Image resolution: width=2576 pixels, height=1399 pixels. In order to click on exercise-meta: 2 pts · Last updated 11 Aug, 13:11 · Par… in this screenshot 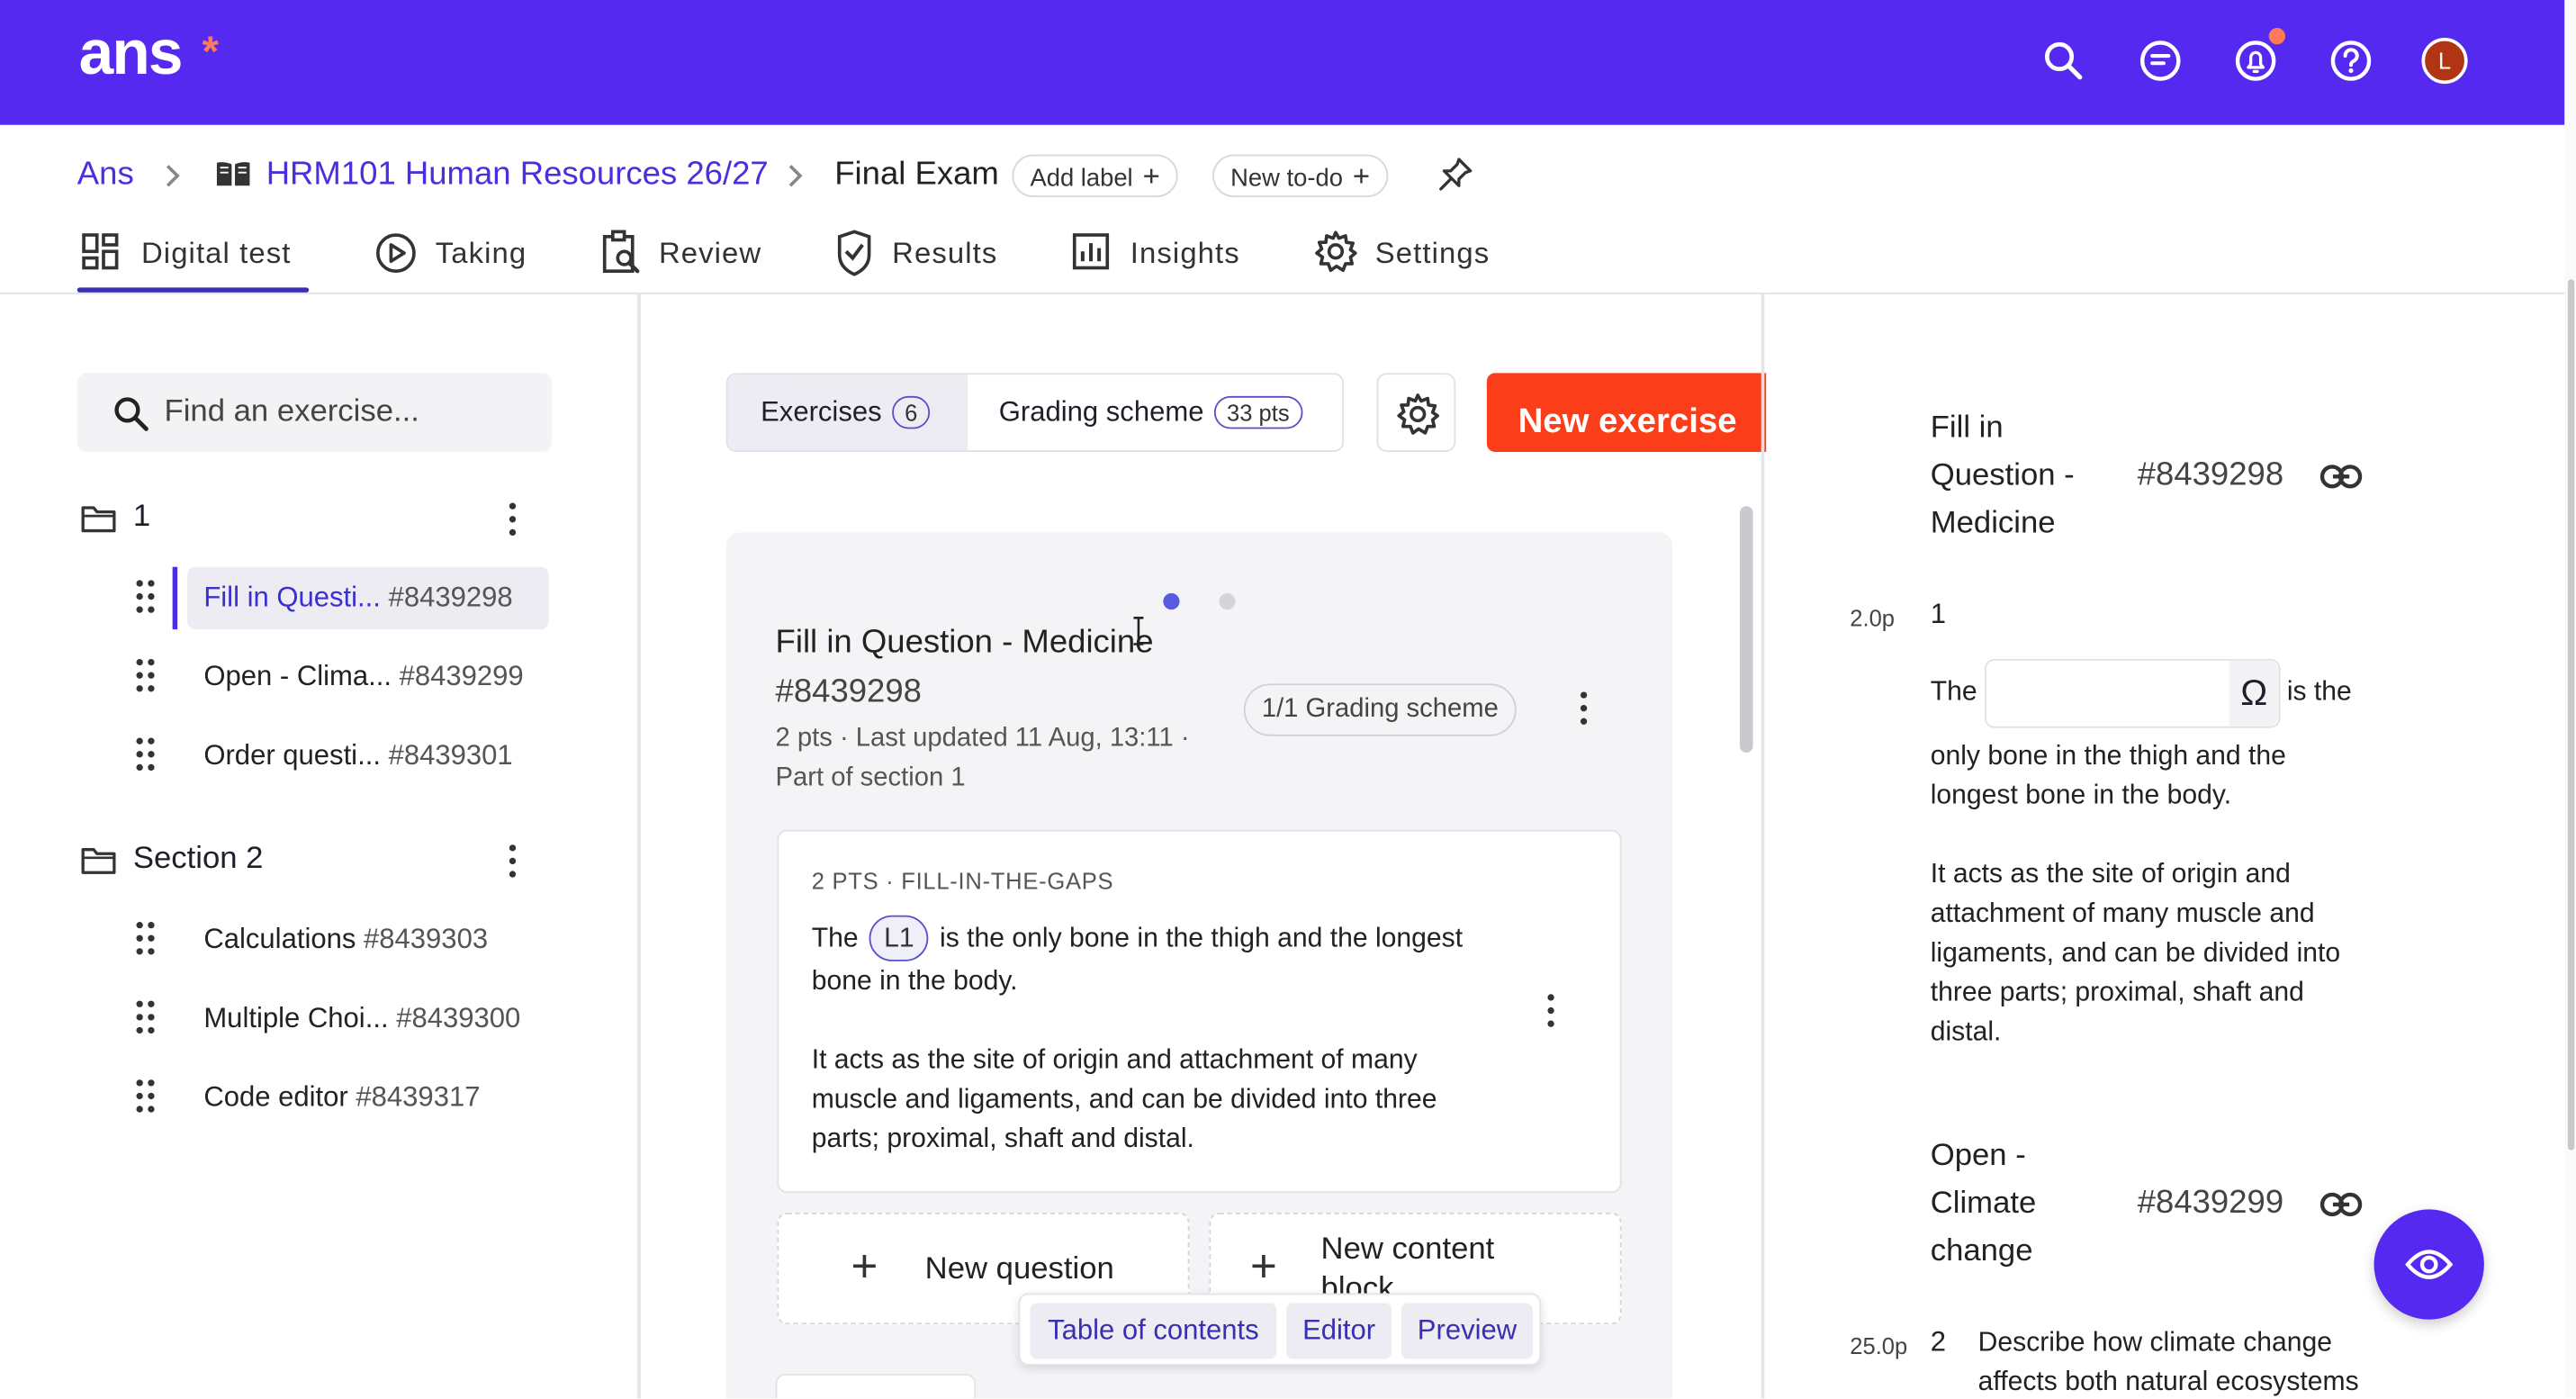, I will do `click(982, 758)`.